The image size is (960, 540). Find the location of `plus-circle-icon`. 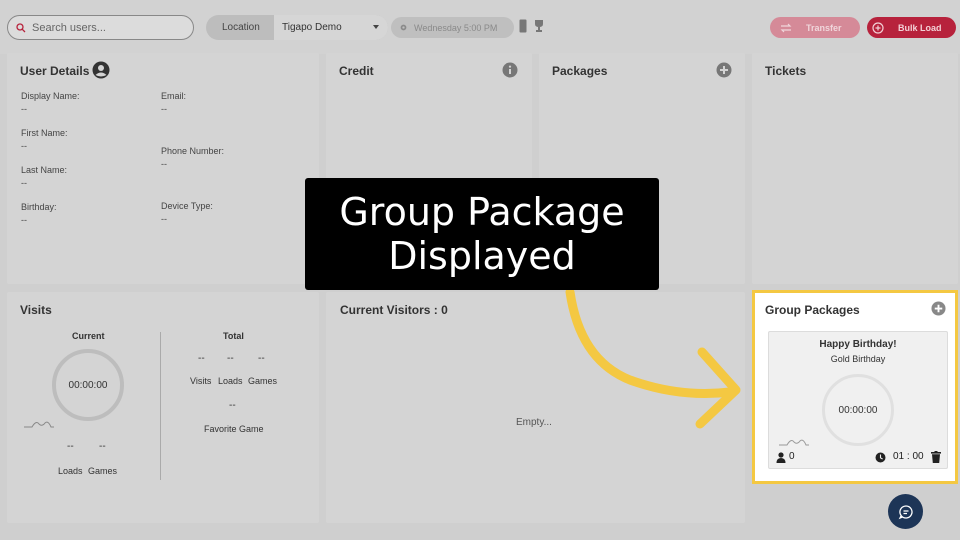

plus-circle-icon is located at coordinates (878, 27).